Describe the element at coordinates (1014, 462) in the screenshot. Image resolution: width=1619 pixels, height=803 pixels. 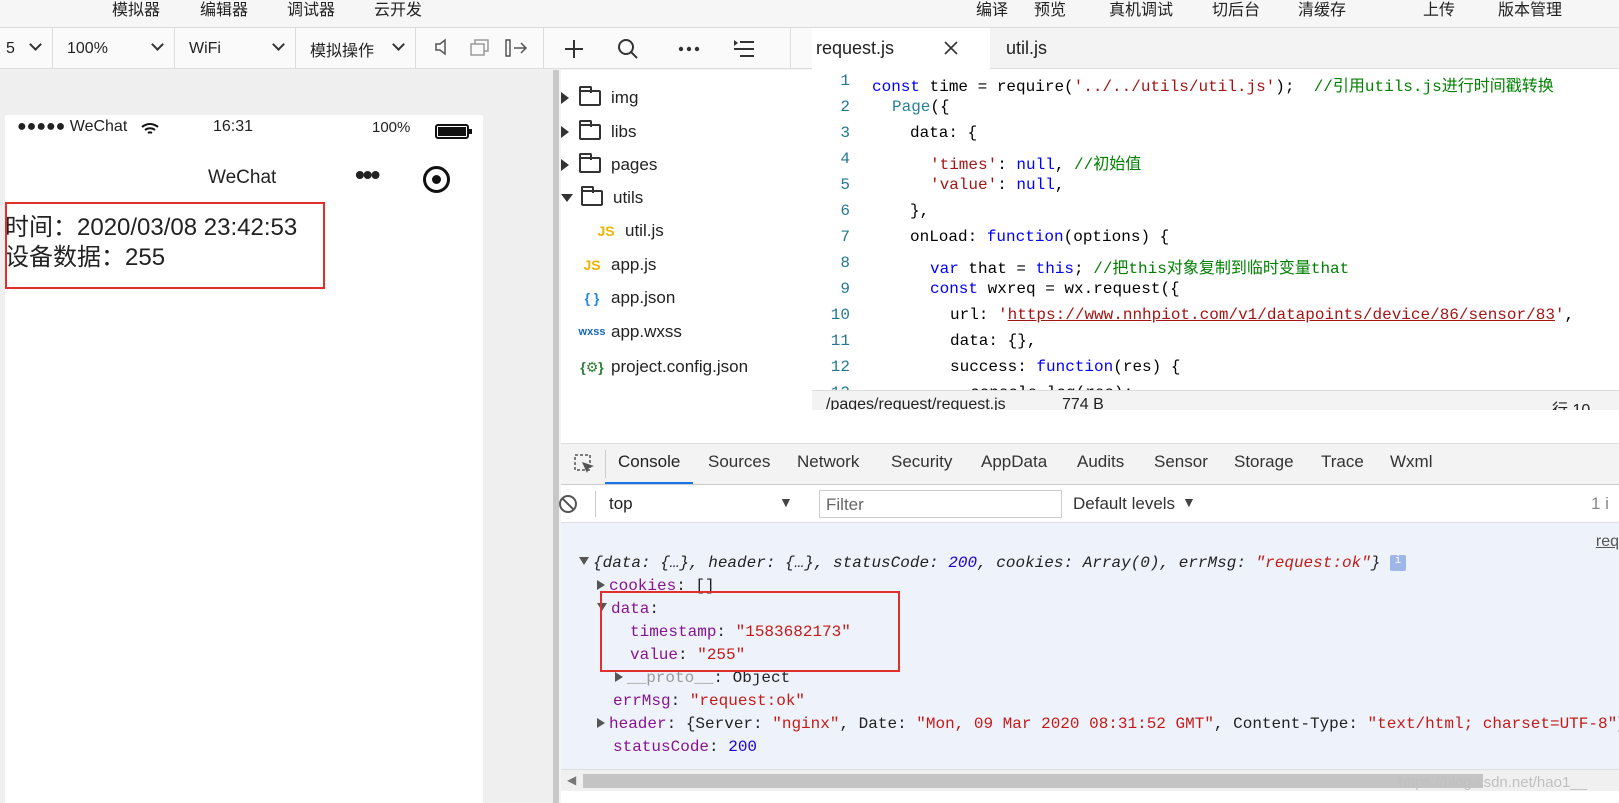
I see `tab-appdata: AppData` at that location.